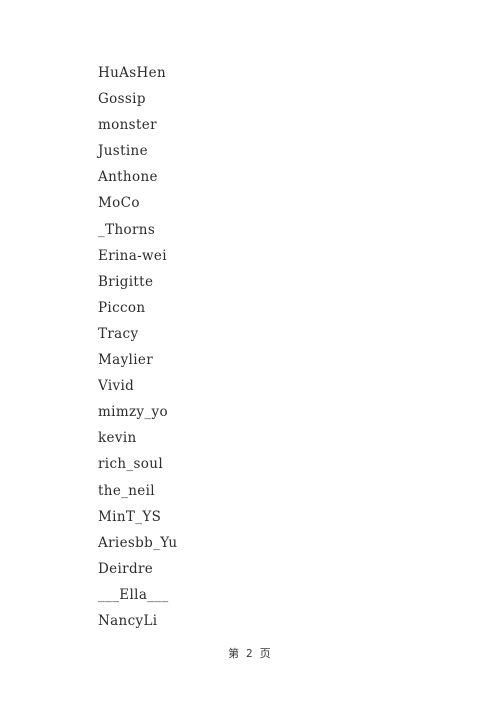 This screenshot has height=708, width=500. I want to click on list-item: Maylier, so click(126, 360).